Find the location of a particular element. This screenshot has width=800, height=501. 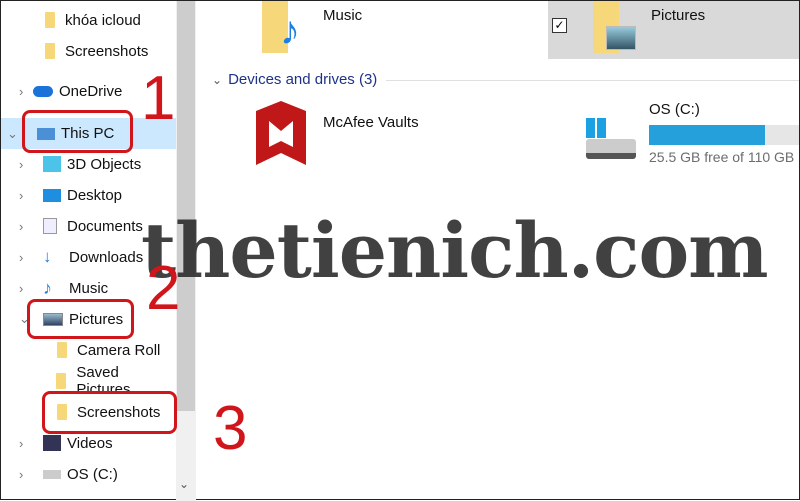

group-divider is located at coordinates (592, 80).